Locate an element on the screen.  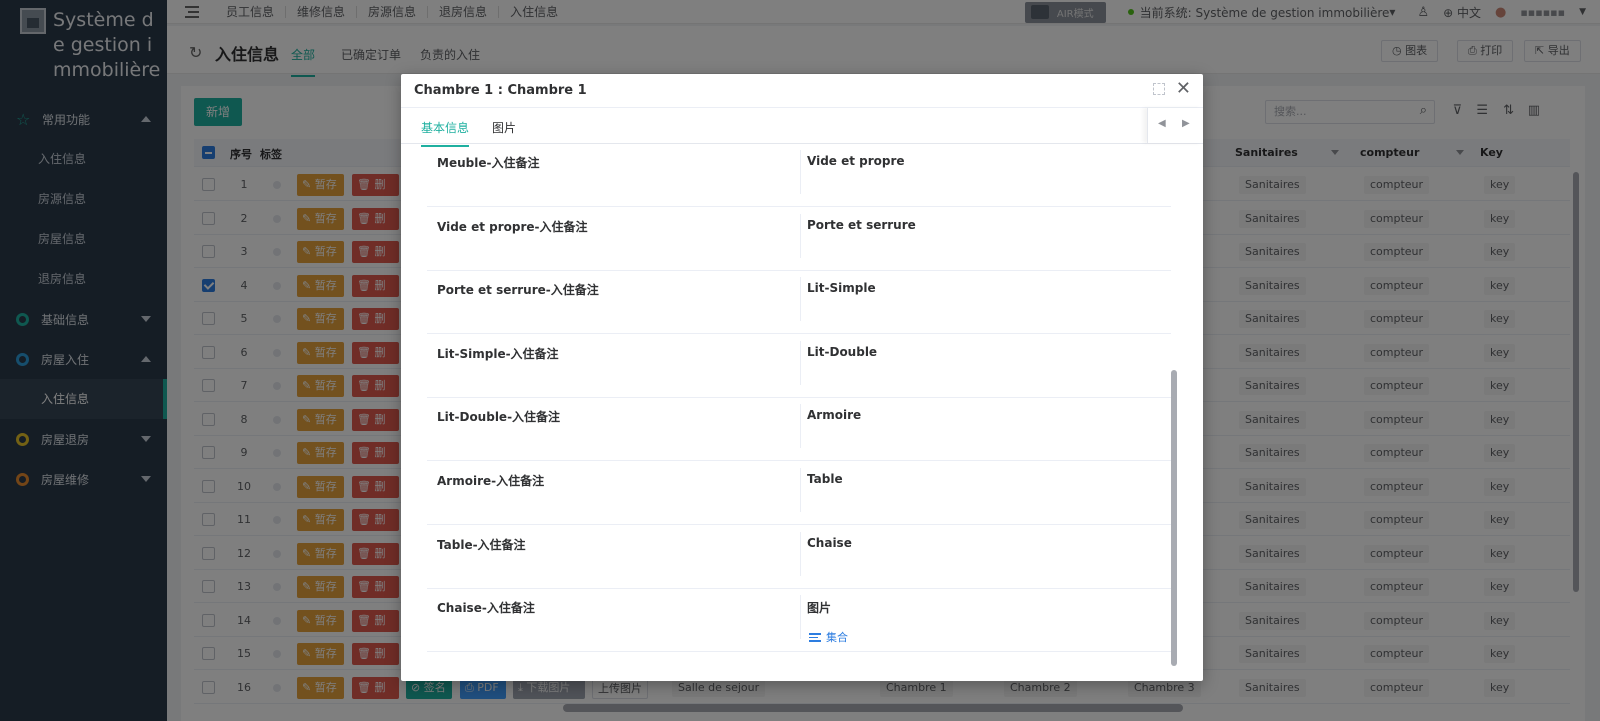
field-label: Armoire is located at coordinates (834, 415).